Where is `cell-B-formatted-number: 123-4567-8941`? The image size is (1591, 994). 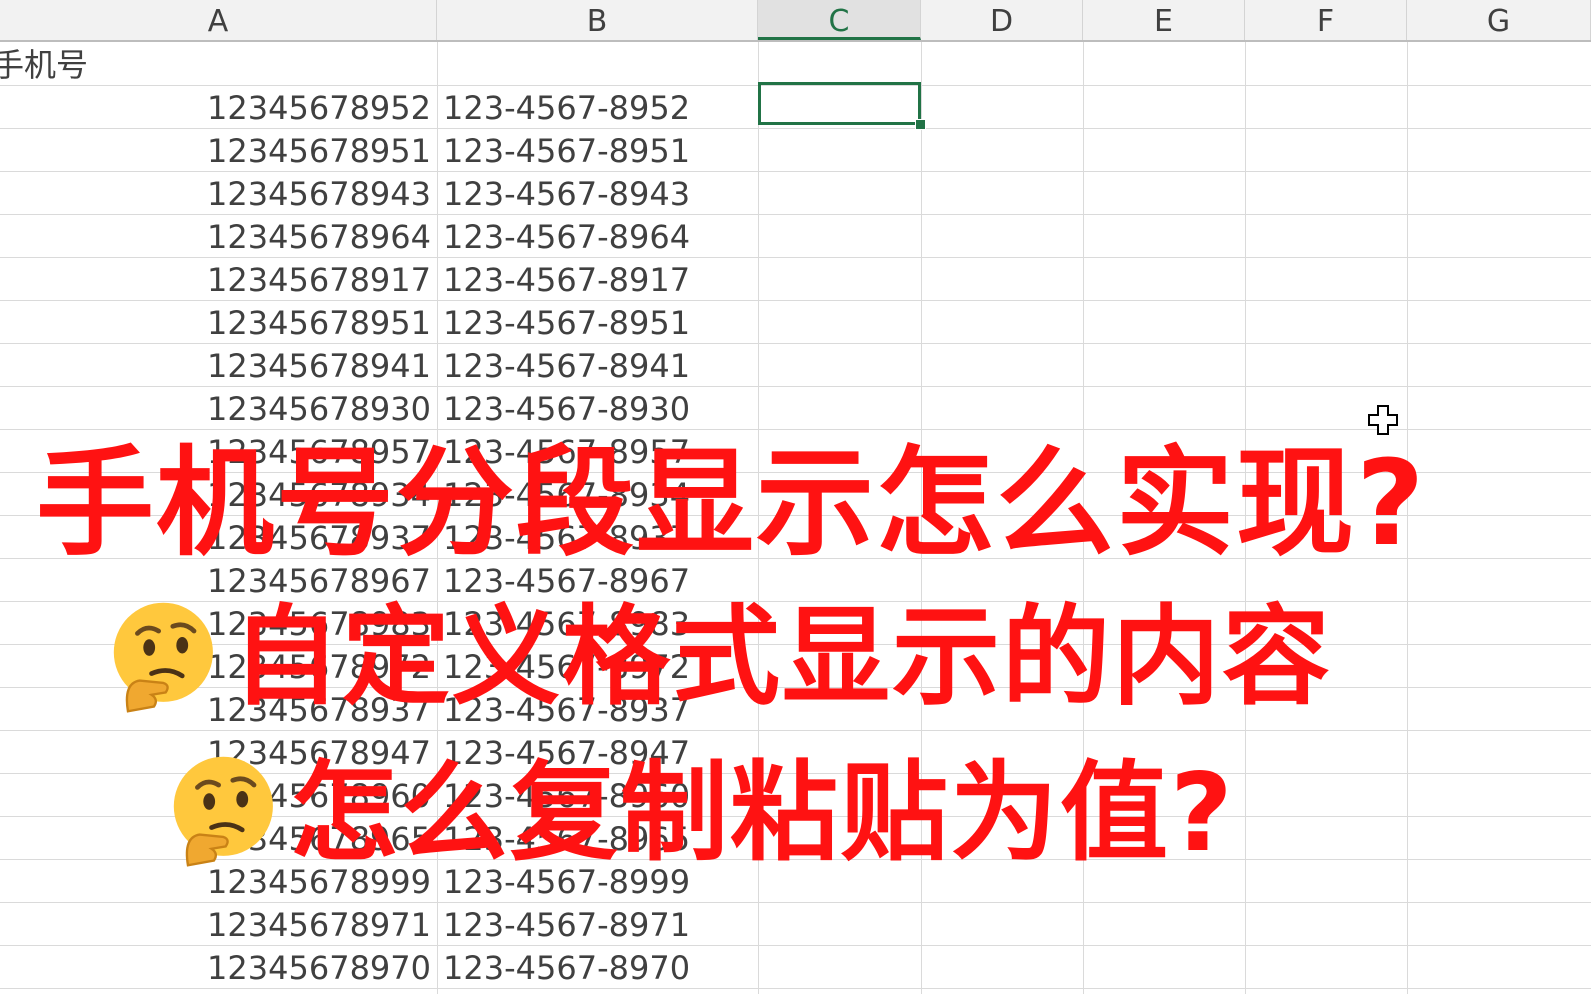 cell-B-formatted-number: 123-4567-8941 is located at coordinates (598, 364).